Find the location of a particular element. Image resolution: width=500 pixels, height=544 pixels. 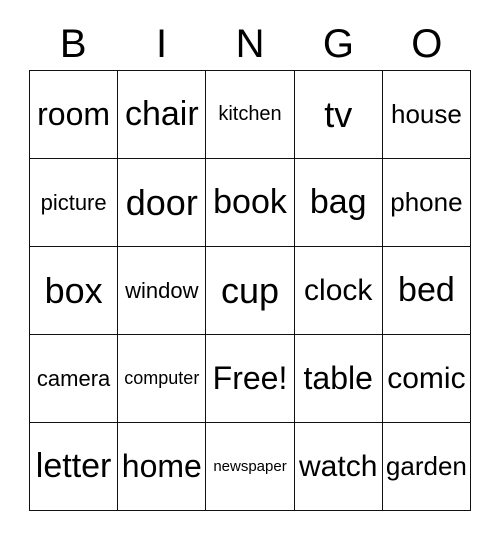

bingo-cell-label: comic is located at coordinates (426, 378).